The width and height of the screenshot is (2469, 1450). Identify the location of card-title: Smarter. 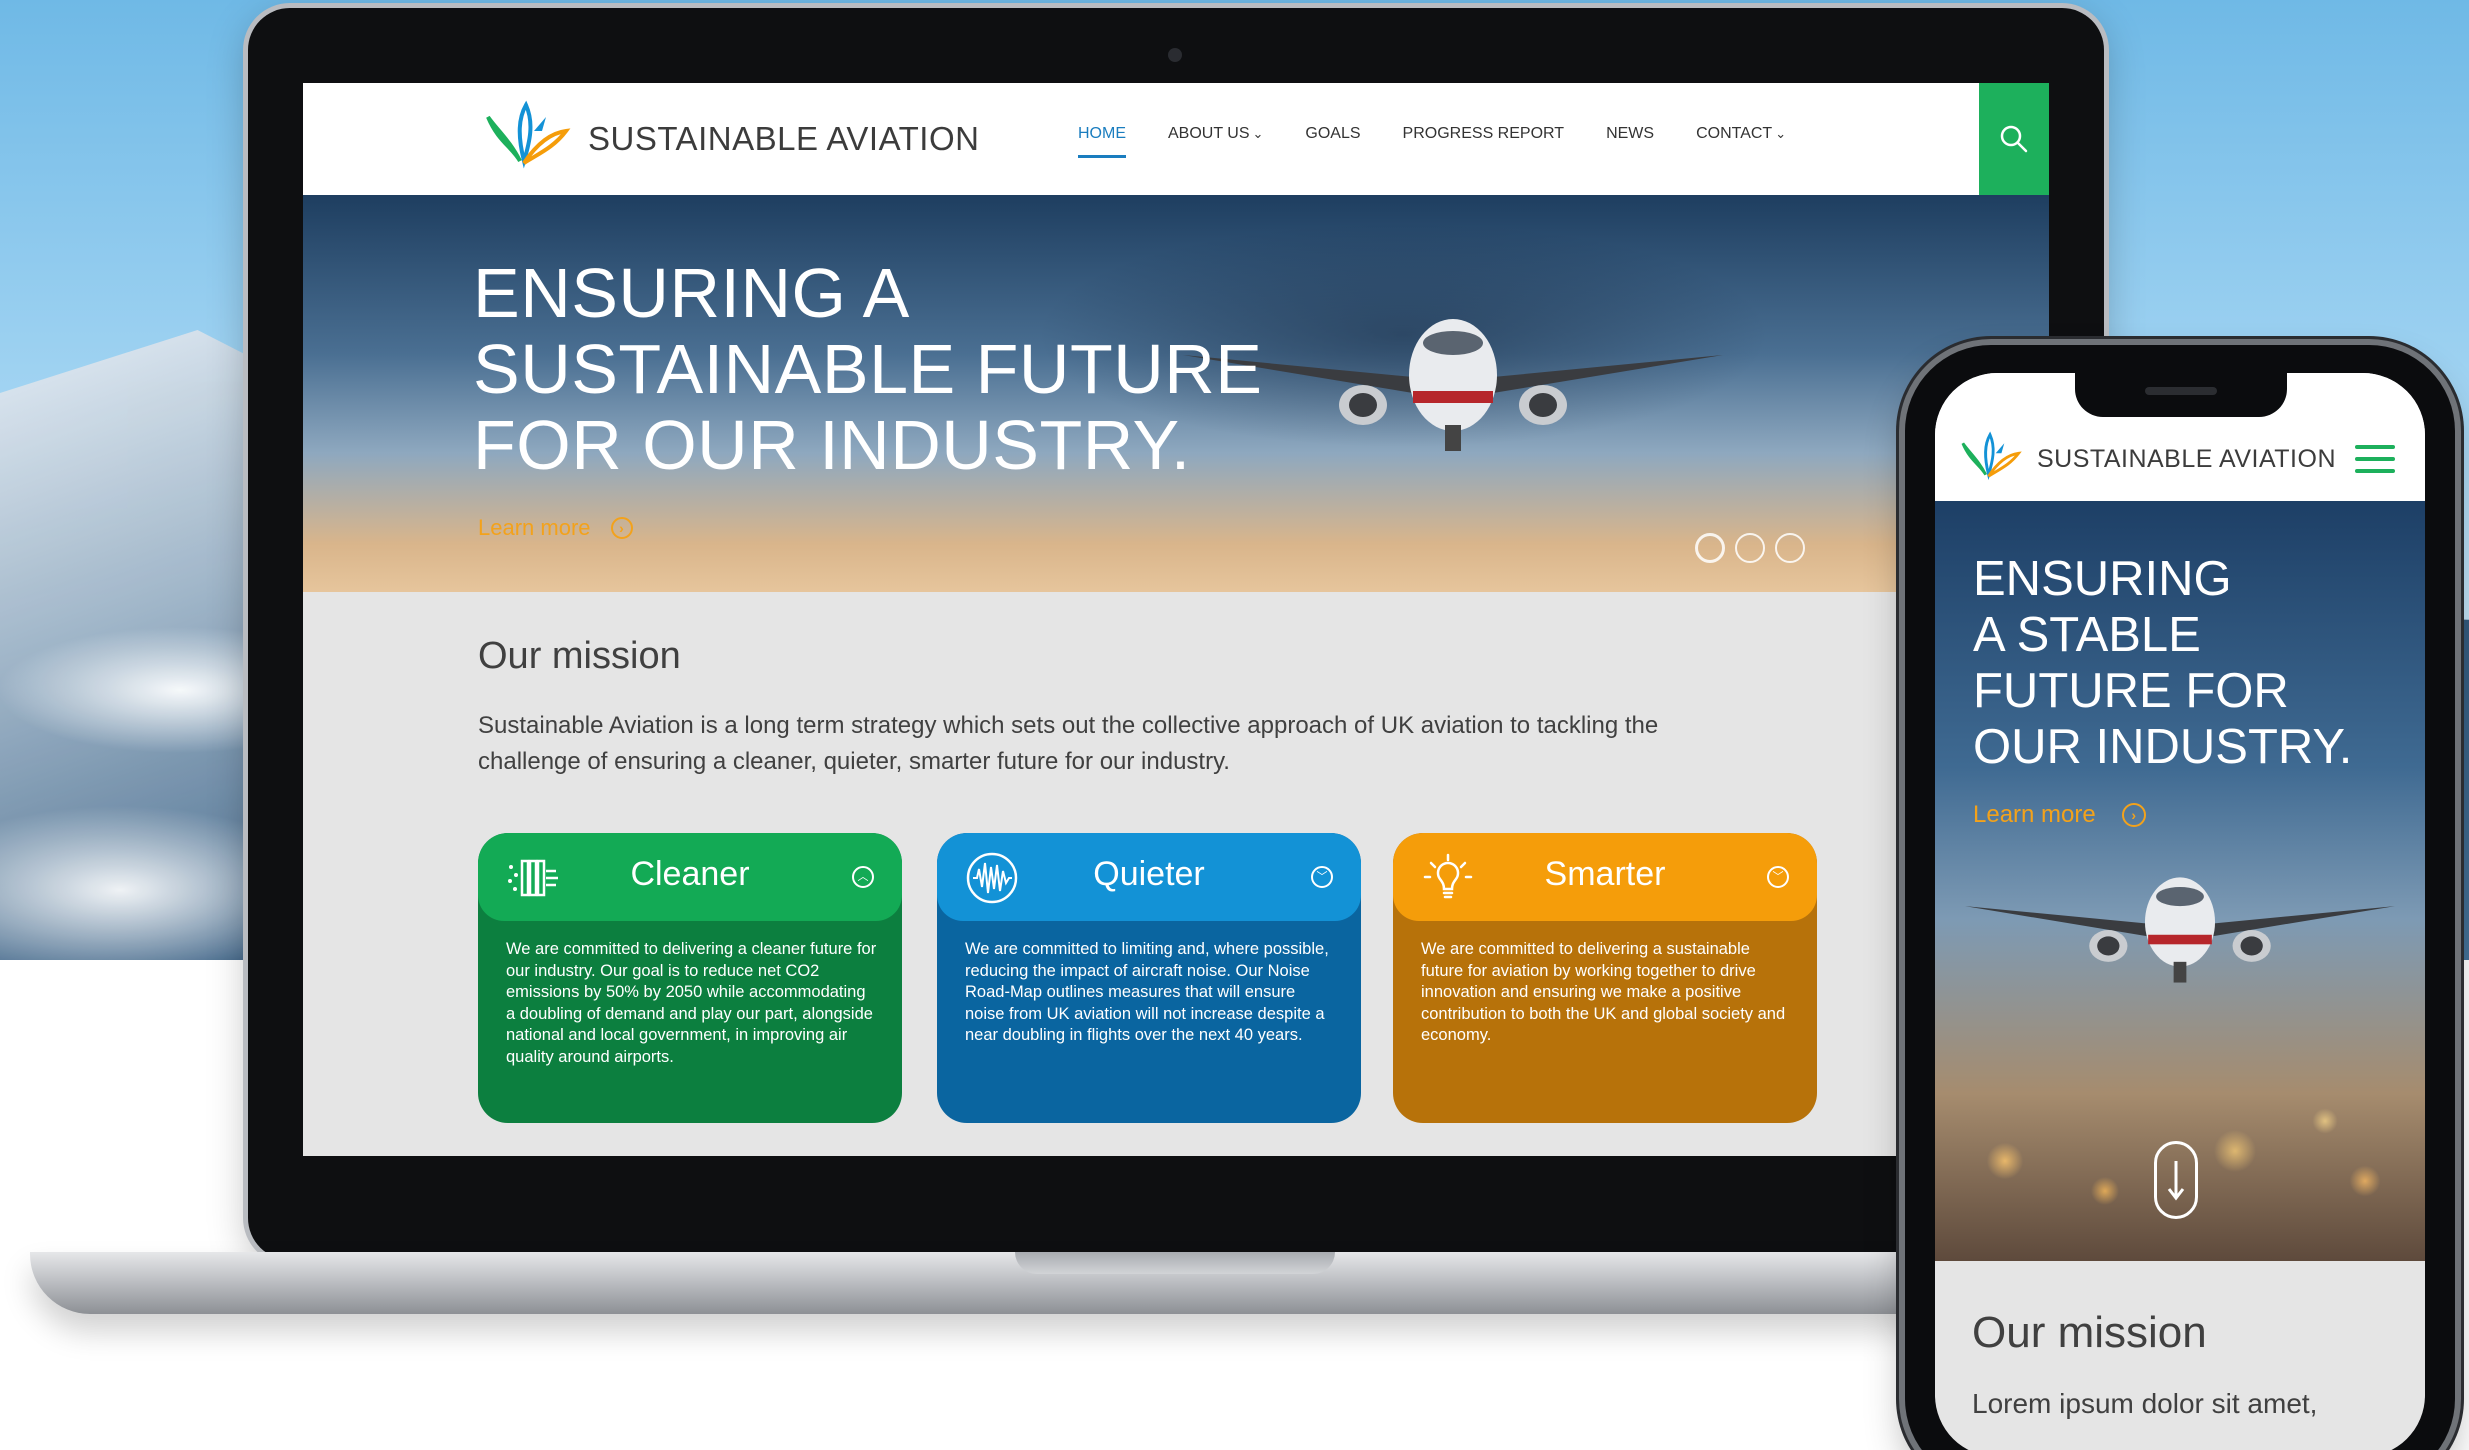
(1605, 874).